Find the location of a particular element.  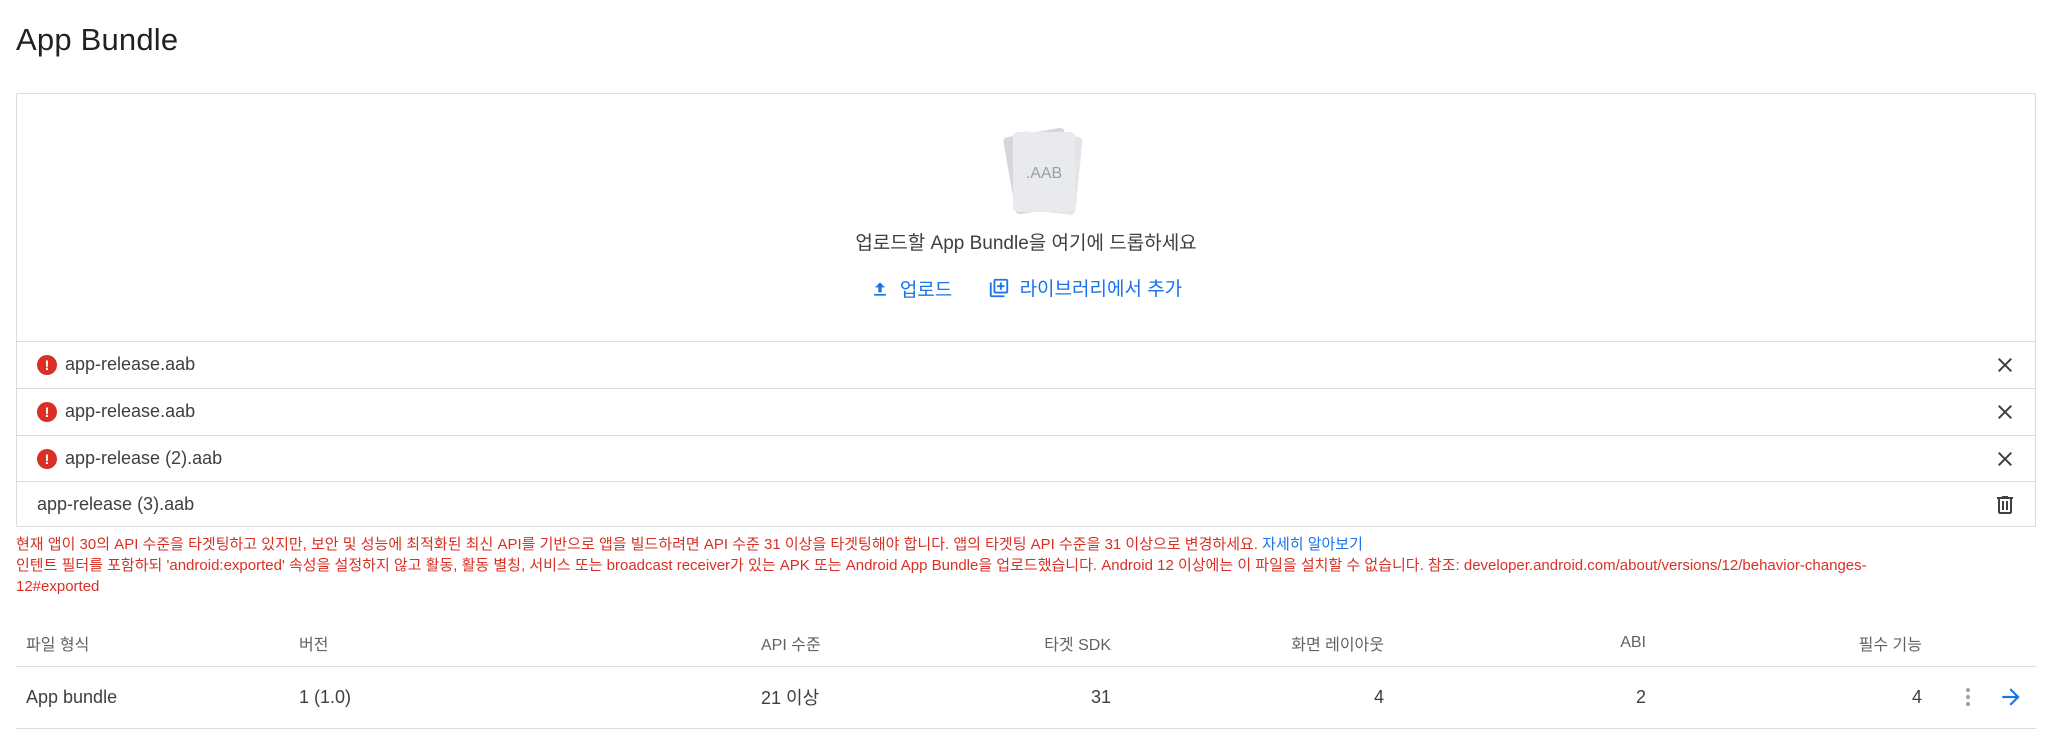

col-required-features: 필수 기능 is located at coordinates (1890, 645).